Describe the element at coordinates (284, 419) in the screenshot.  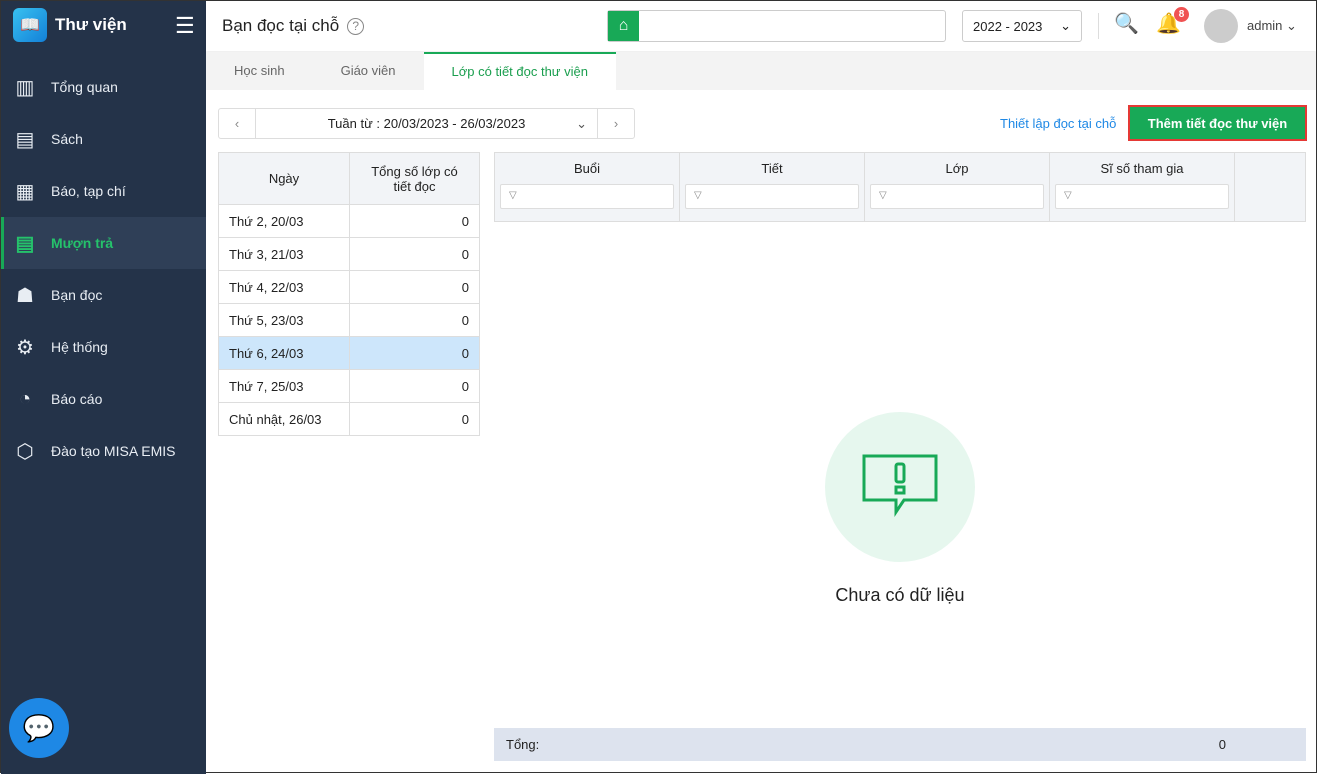
I see `day-cell: Chủ nhật, 26/03` at that location.